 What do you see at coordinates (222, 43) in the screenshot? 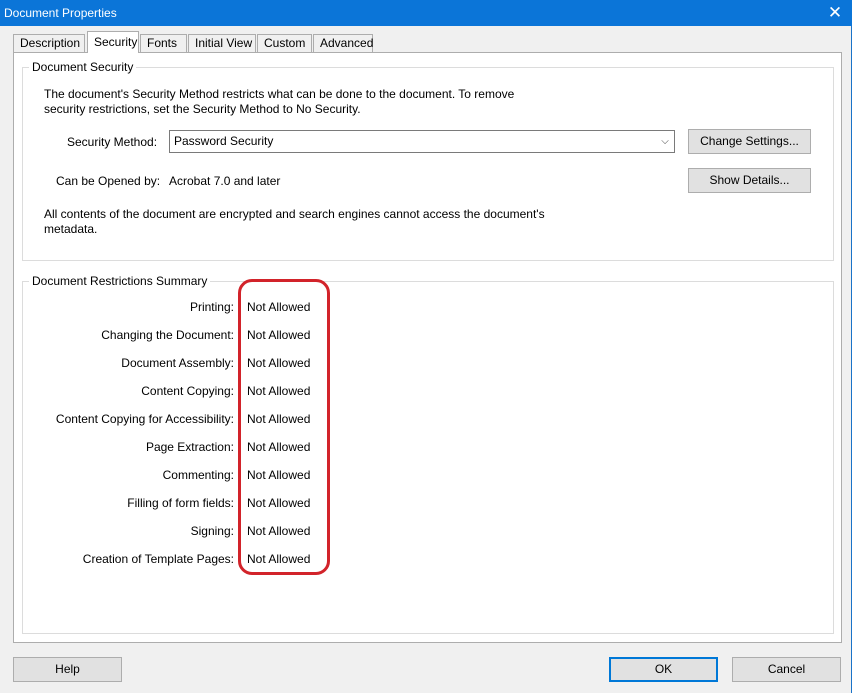
I see `tab-initial-view: Initial View` at bounding box center [222, 43].